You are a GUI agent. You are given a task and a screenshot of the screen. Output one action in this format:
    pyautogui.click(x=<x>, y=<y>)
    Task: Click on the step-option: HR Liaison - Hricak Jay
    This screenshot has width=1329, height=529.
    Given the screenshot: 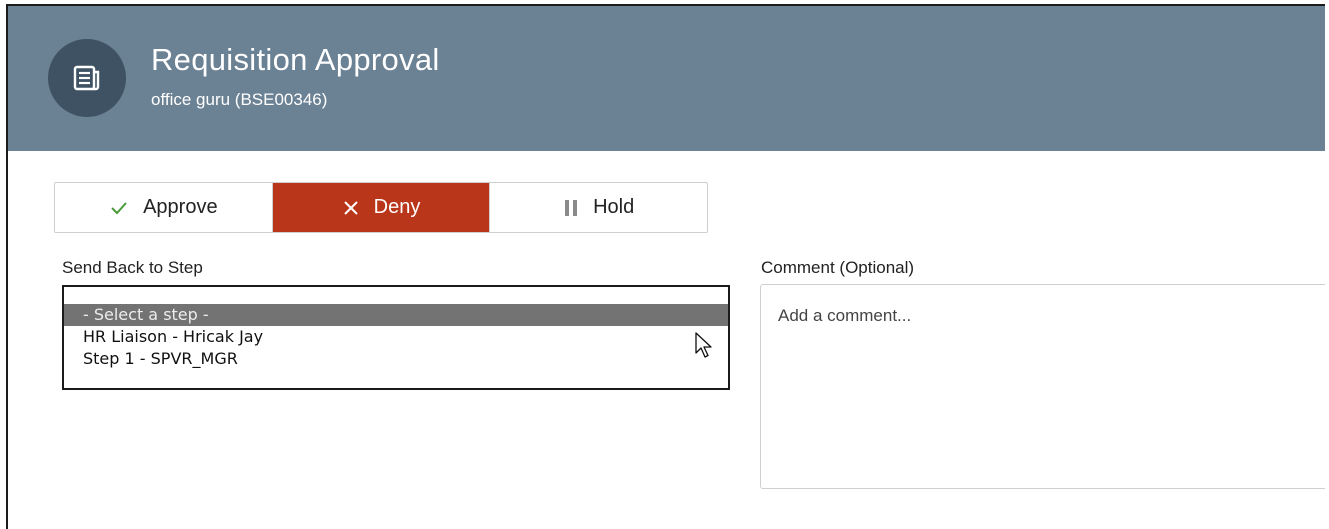 What is the action you would take?
    pyautogui.click(x=396, y=337)
    